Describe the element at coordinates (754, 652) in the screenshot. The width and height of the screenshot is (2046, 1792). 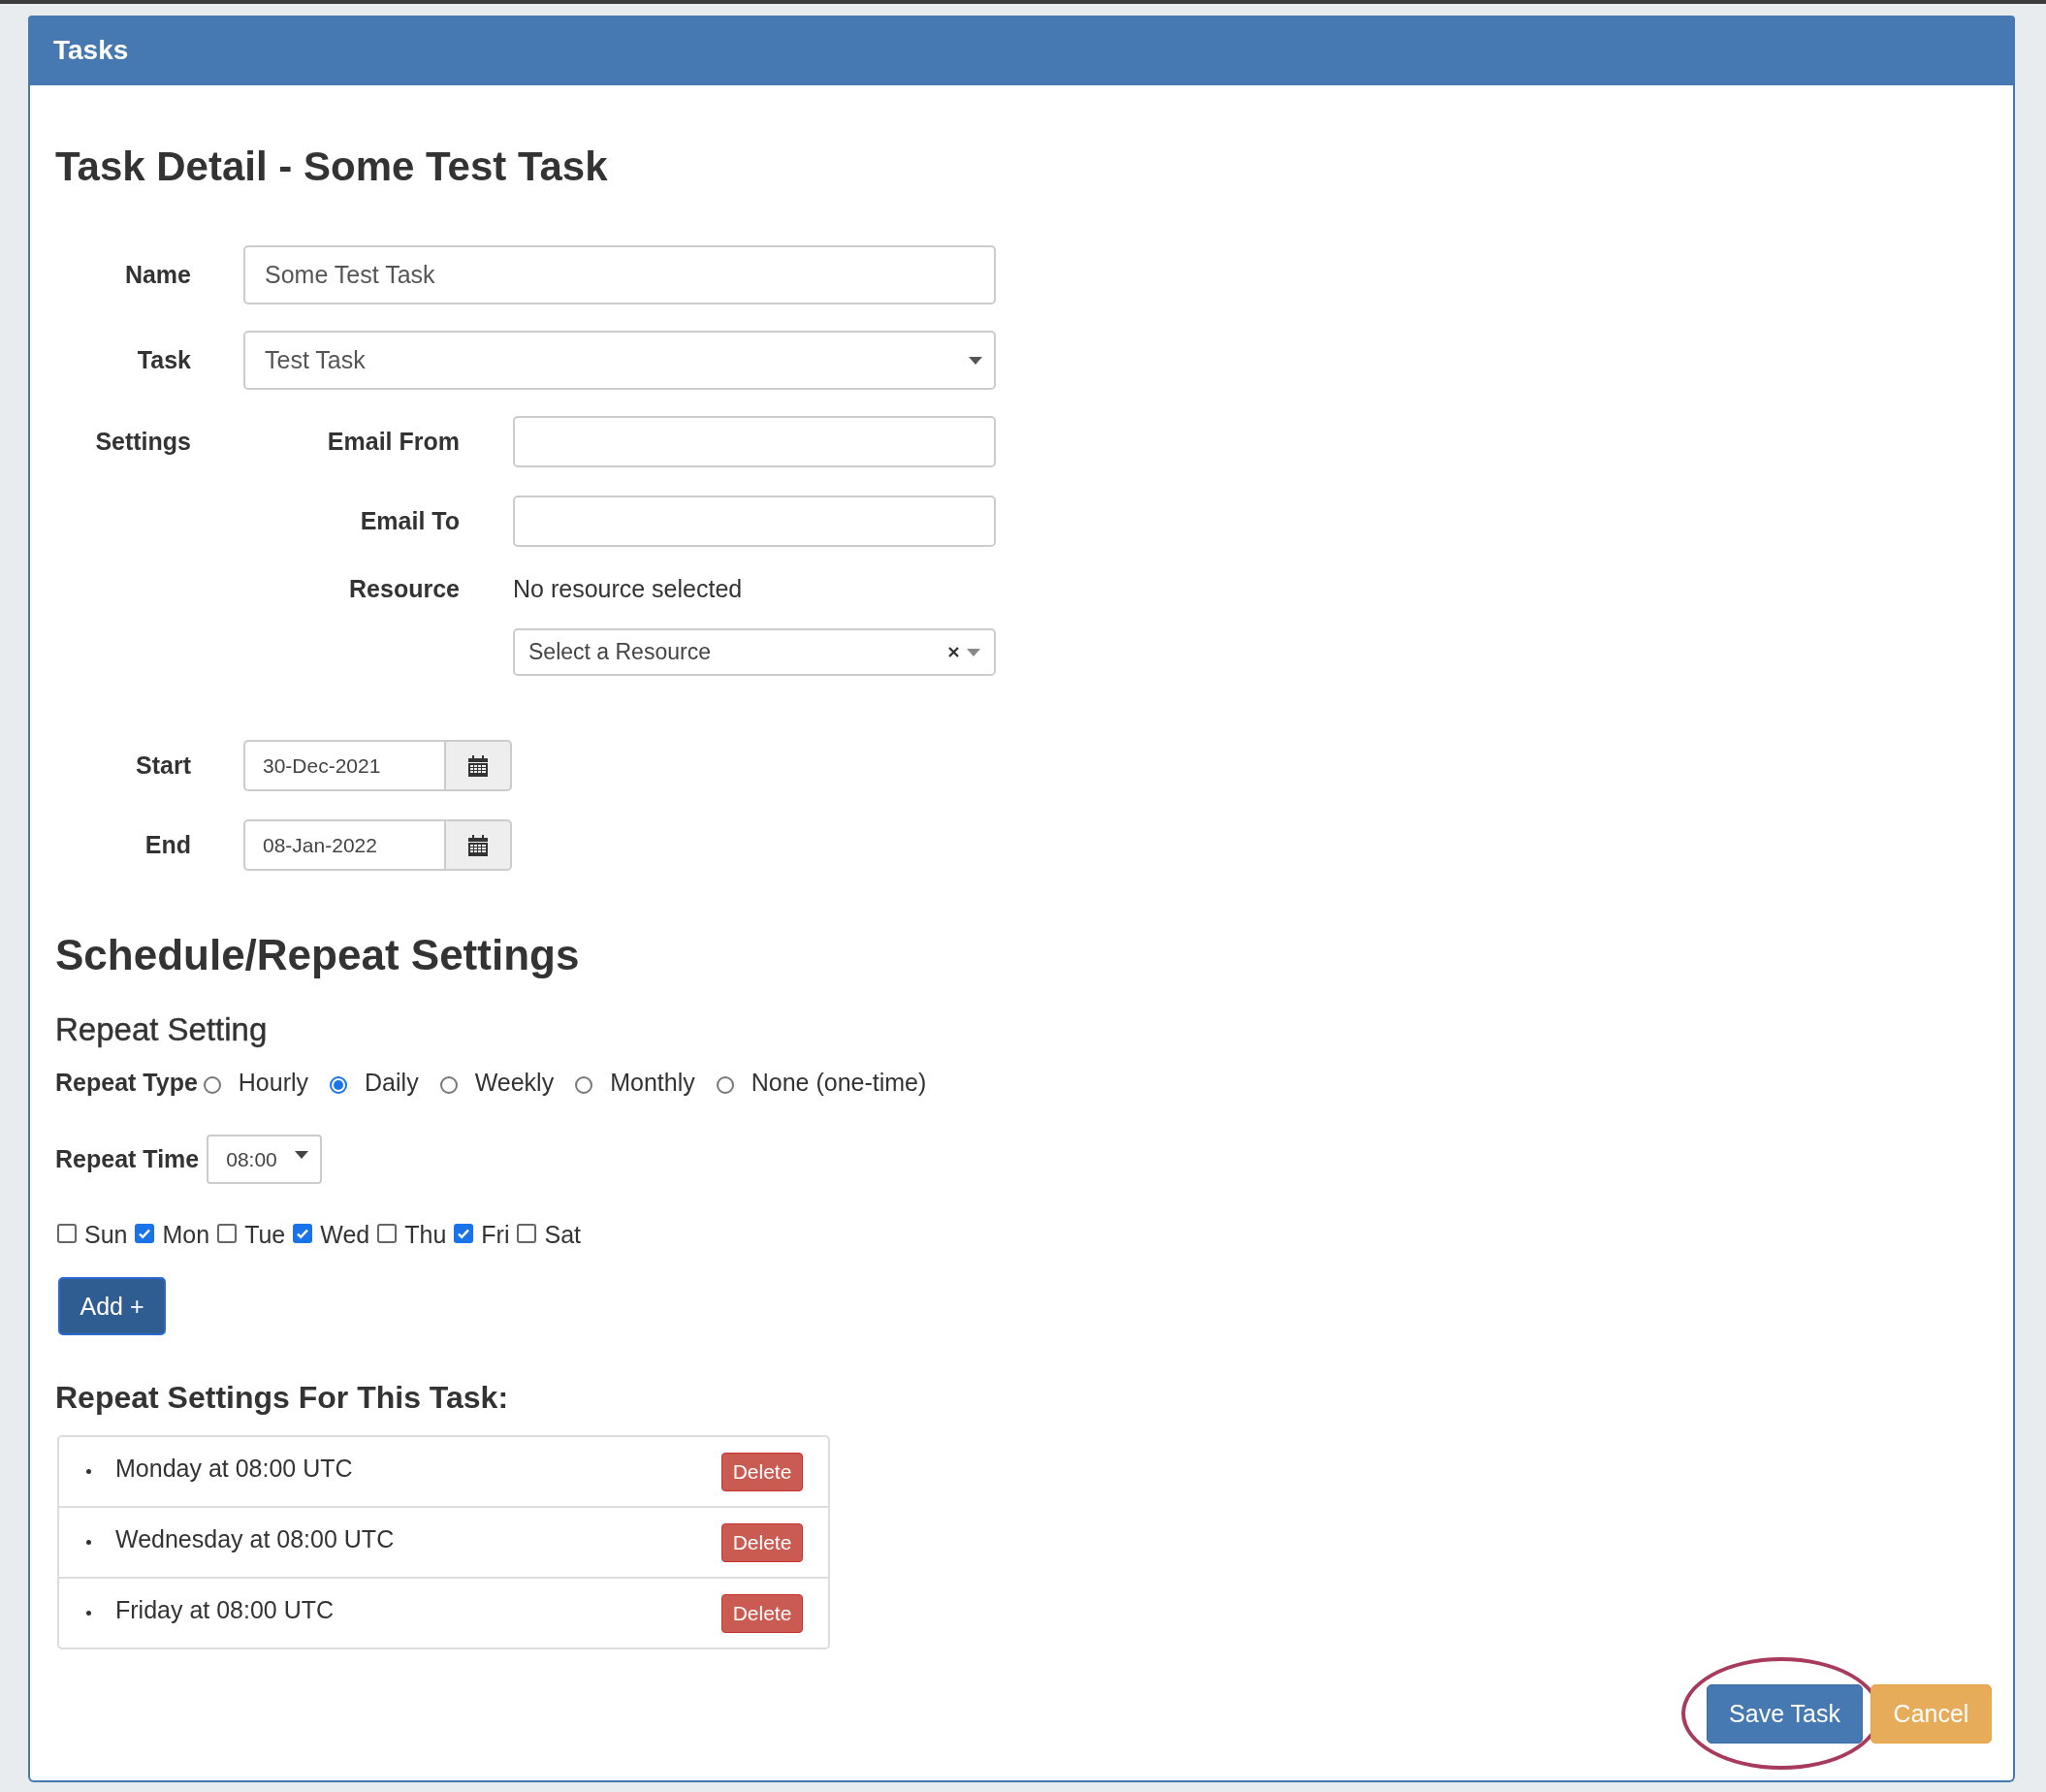
I see `resource-dropdown: Select a Resource` at that location.